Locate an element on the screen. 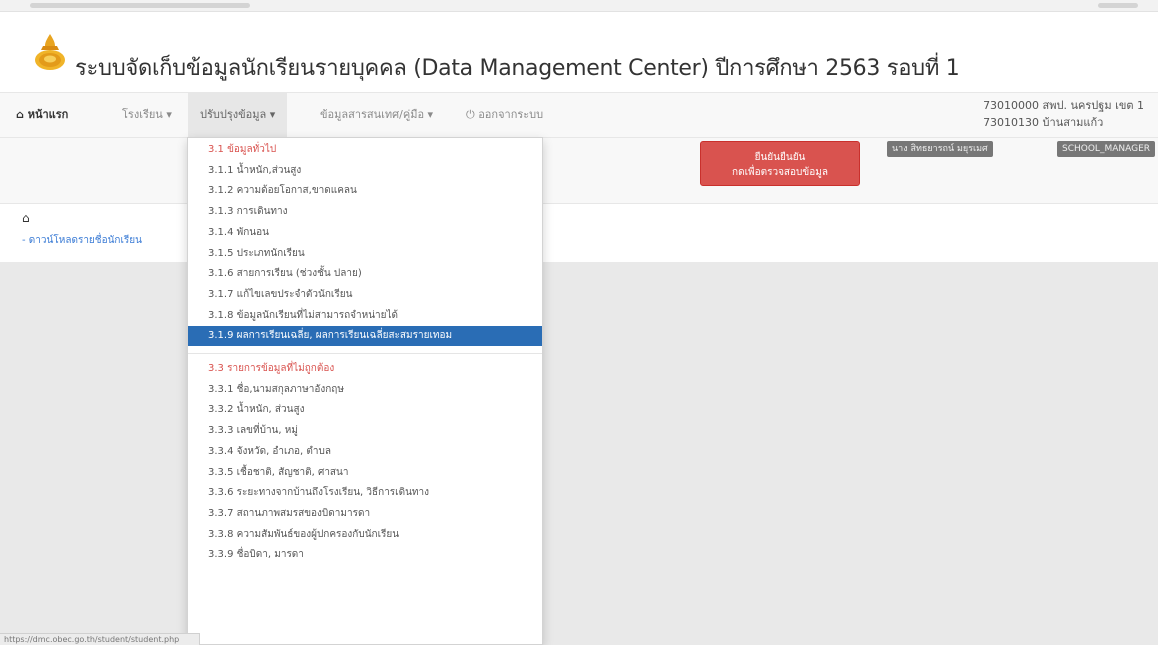 The height and width of the screenshot is (645, 1158). nav-logout: ⏻ ออกจากระบบ is located at coordinates (504, 115).